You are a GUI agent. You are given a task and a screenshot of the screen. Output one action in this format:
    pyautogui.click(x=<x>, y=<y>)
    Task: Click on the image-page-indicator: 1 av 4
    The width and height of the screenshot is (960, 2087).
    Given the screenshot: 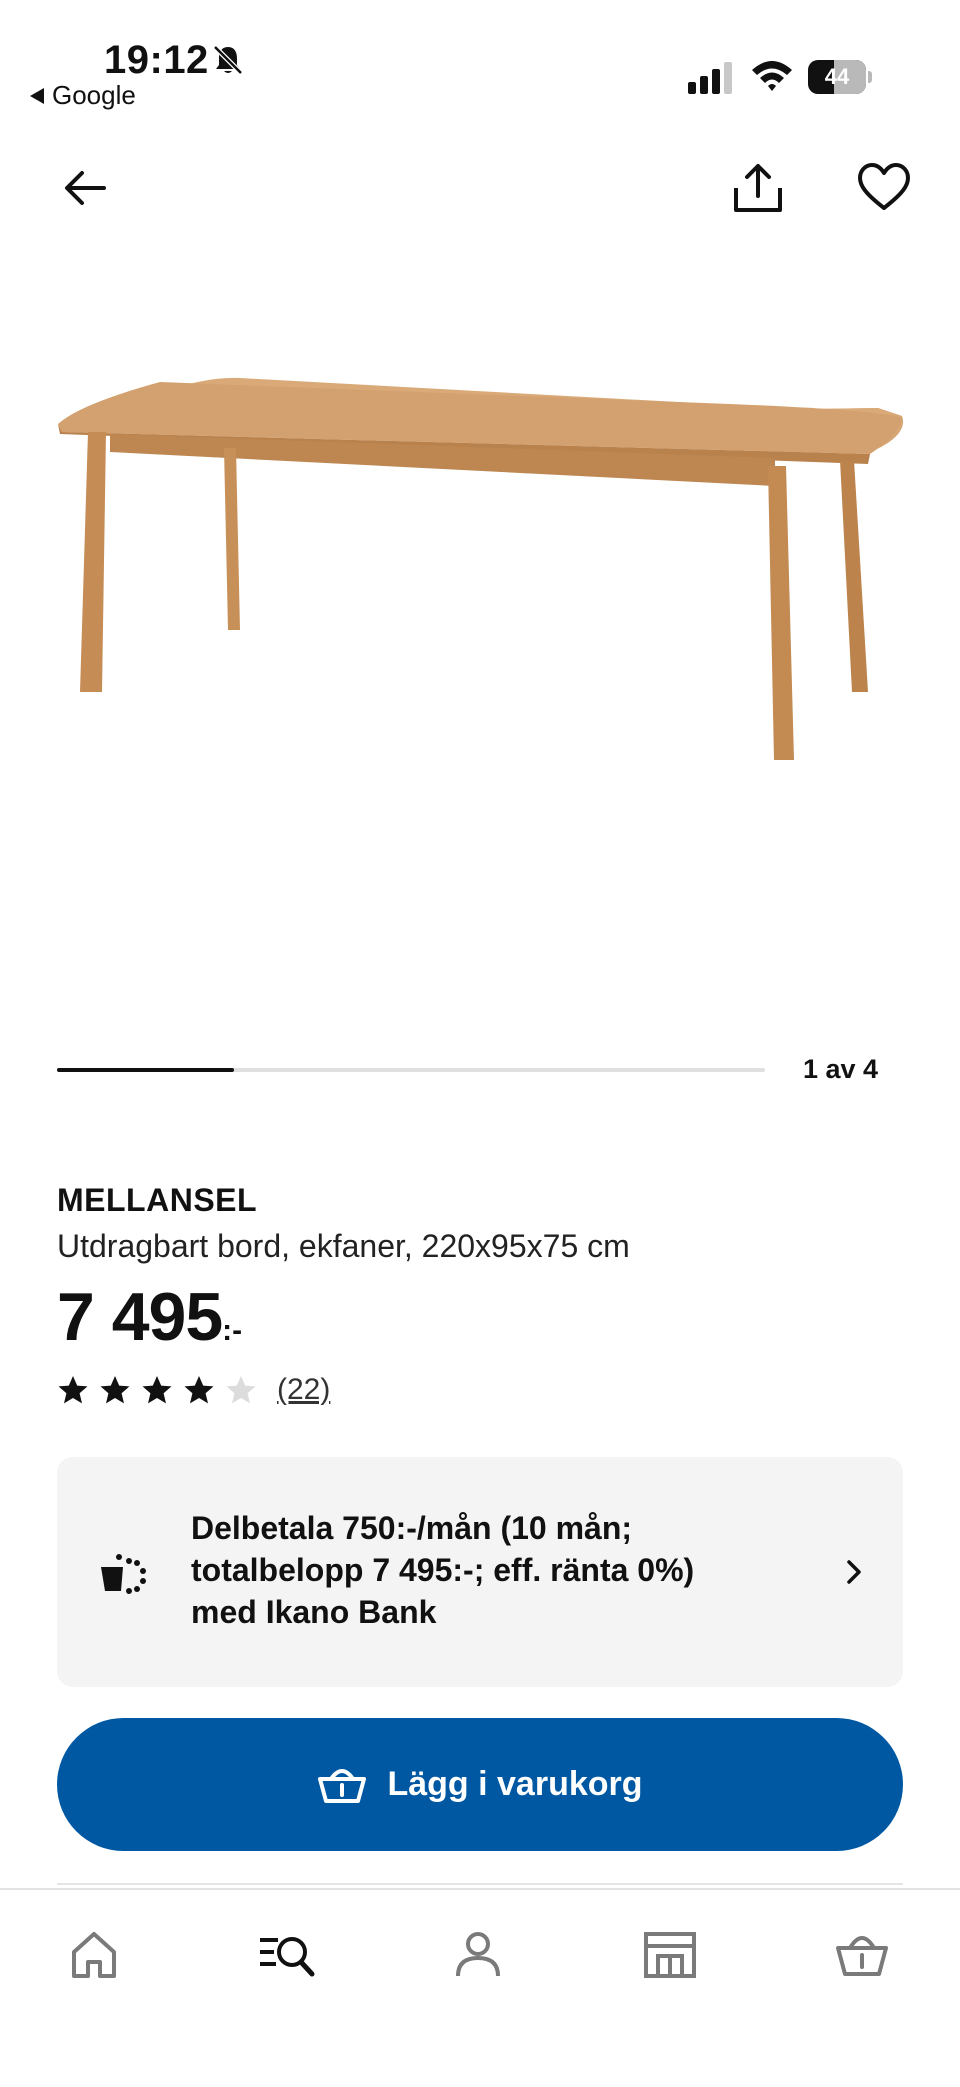 What is the action you would take?
    pyautogui.click(x=841, y=1069)
    